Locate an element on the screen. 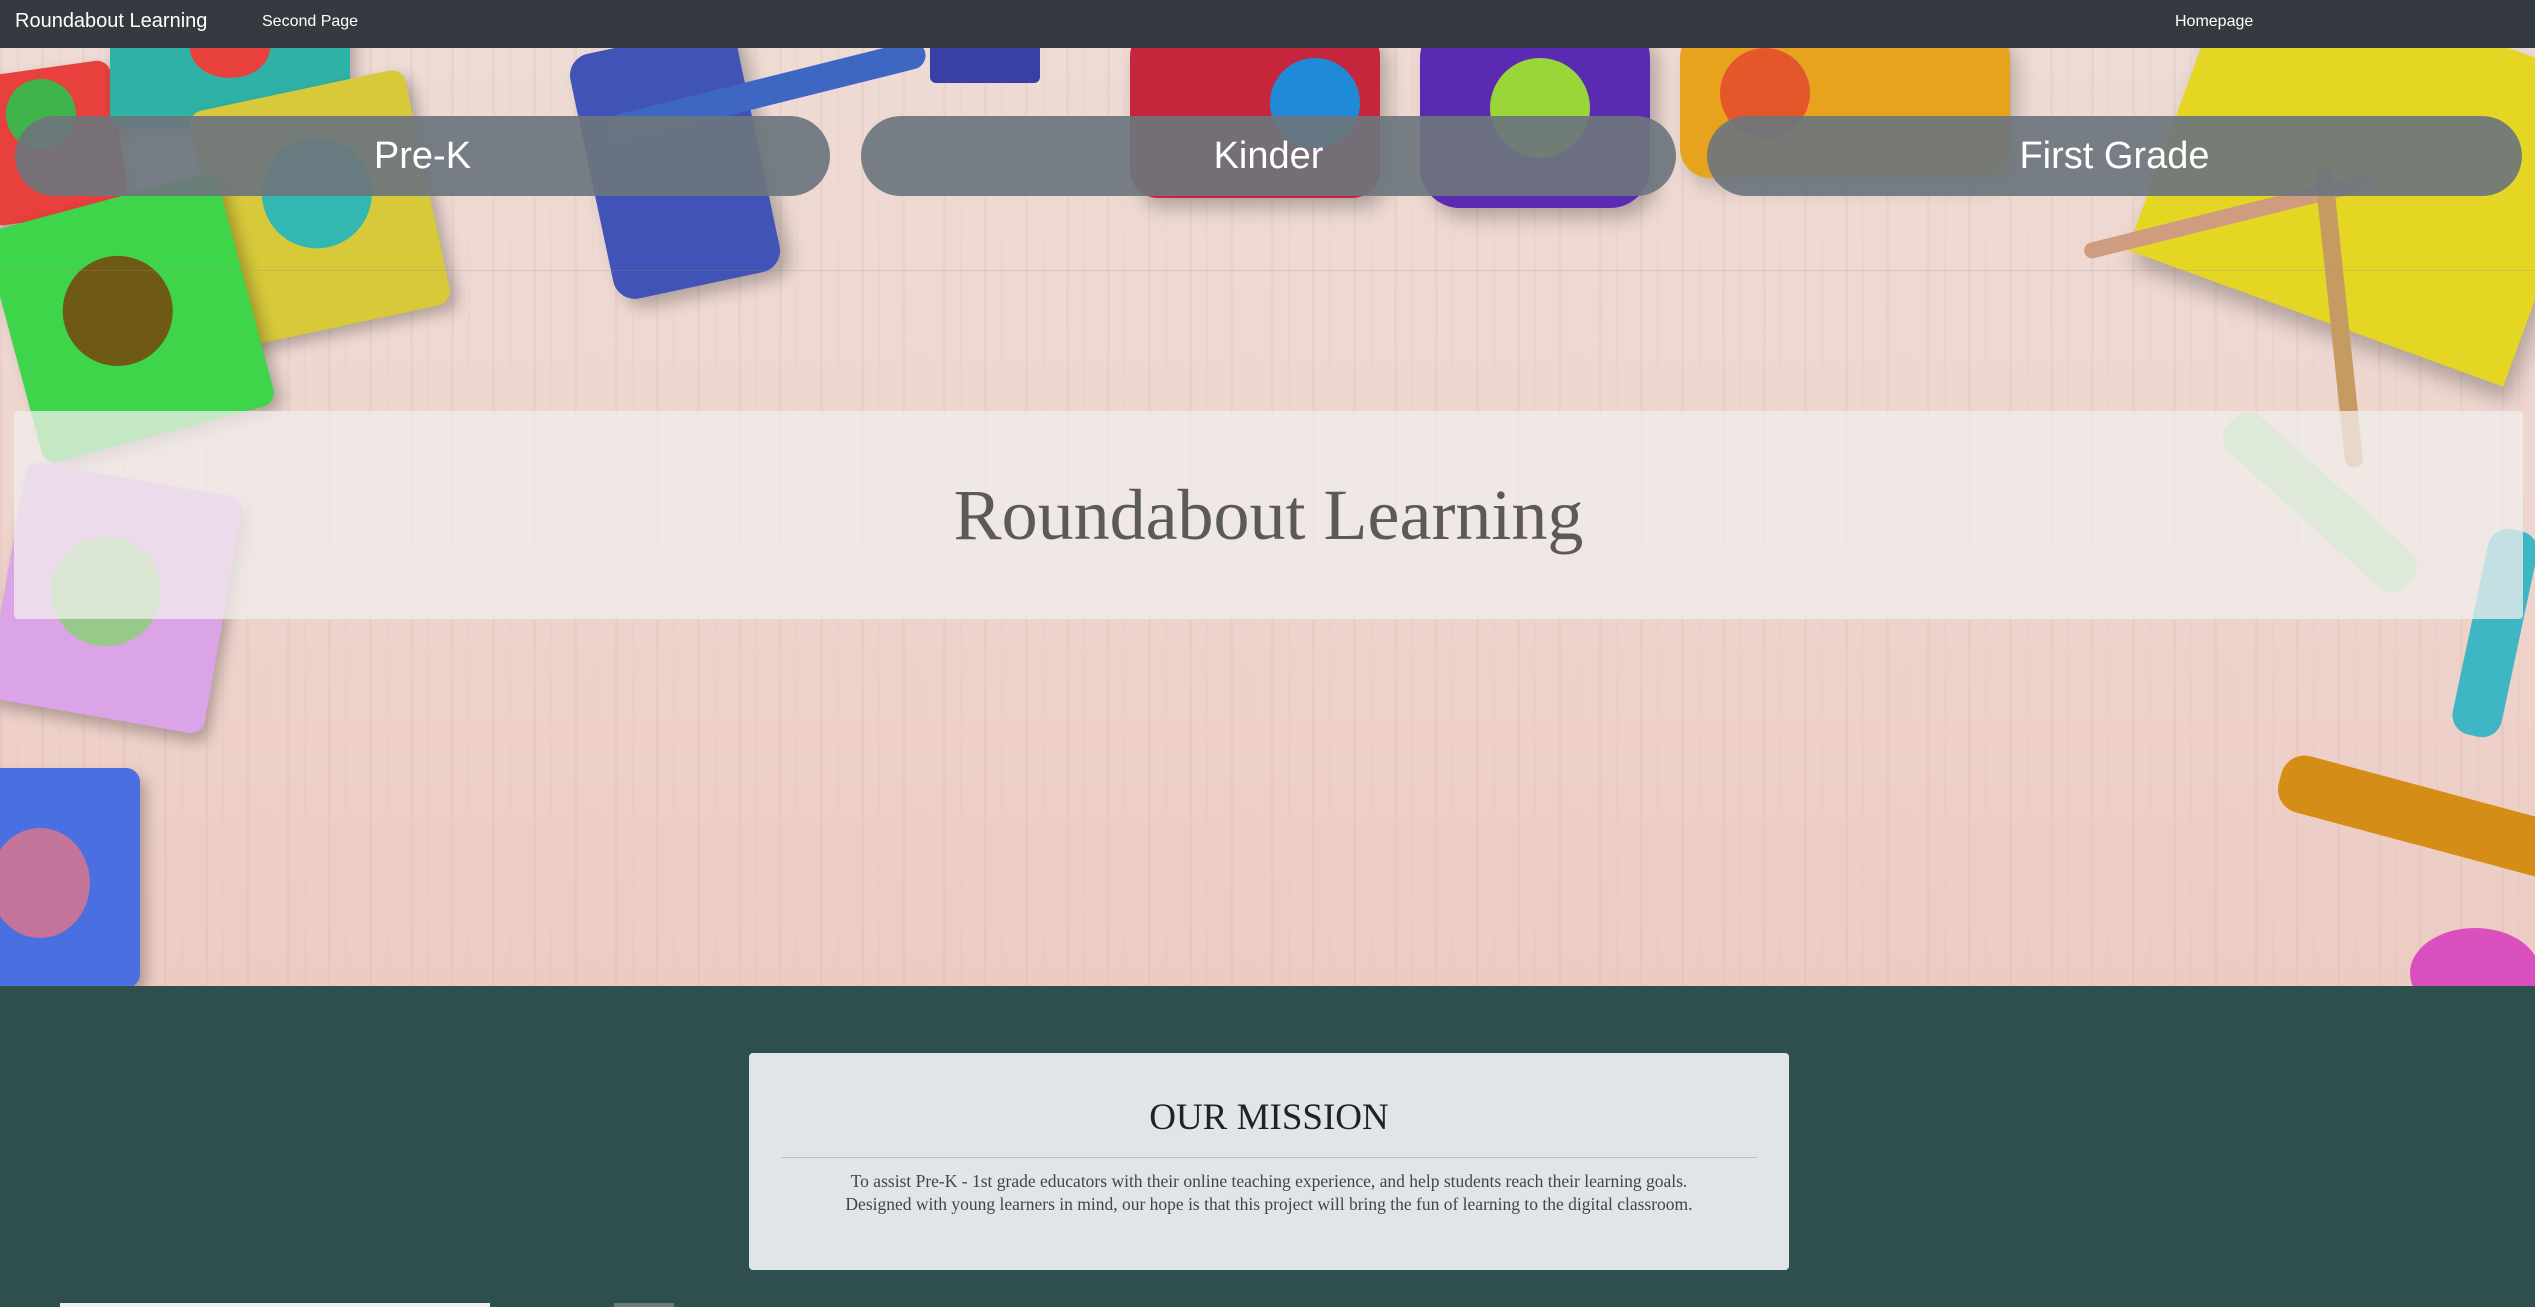 The height and width of the screenshot is (1307, 2535). pre-k-button: Pre-K is located at coordinates (422, 156).